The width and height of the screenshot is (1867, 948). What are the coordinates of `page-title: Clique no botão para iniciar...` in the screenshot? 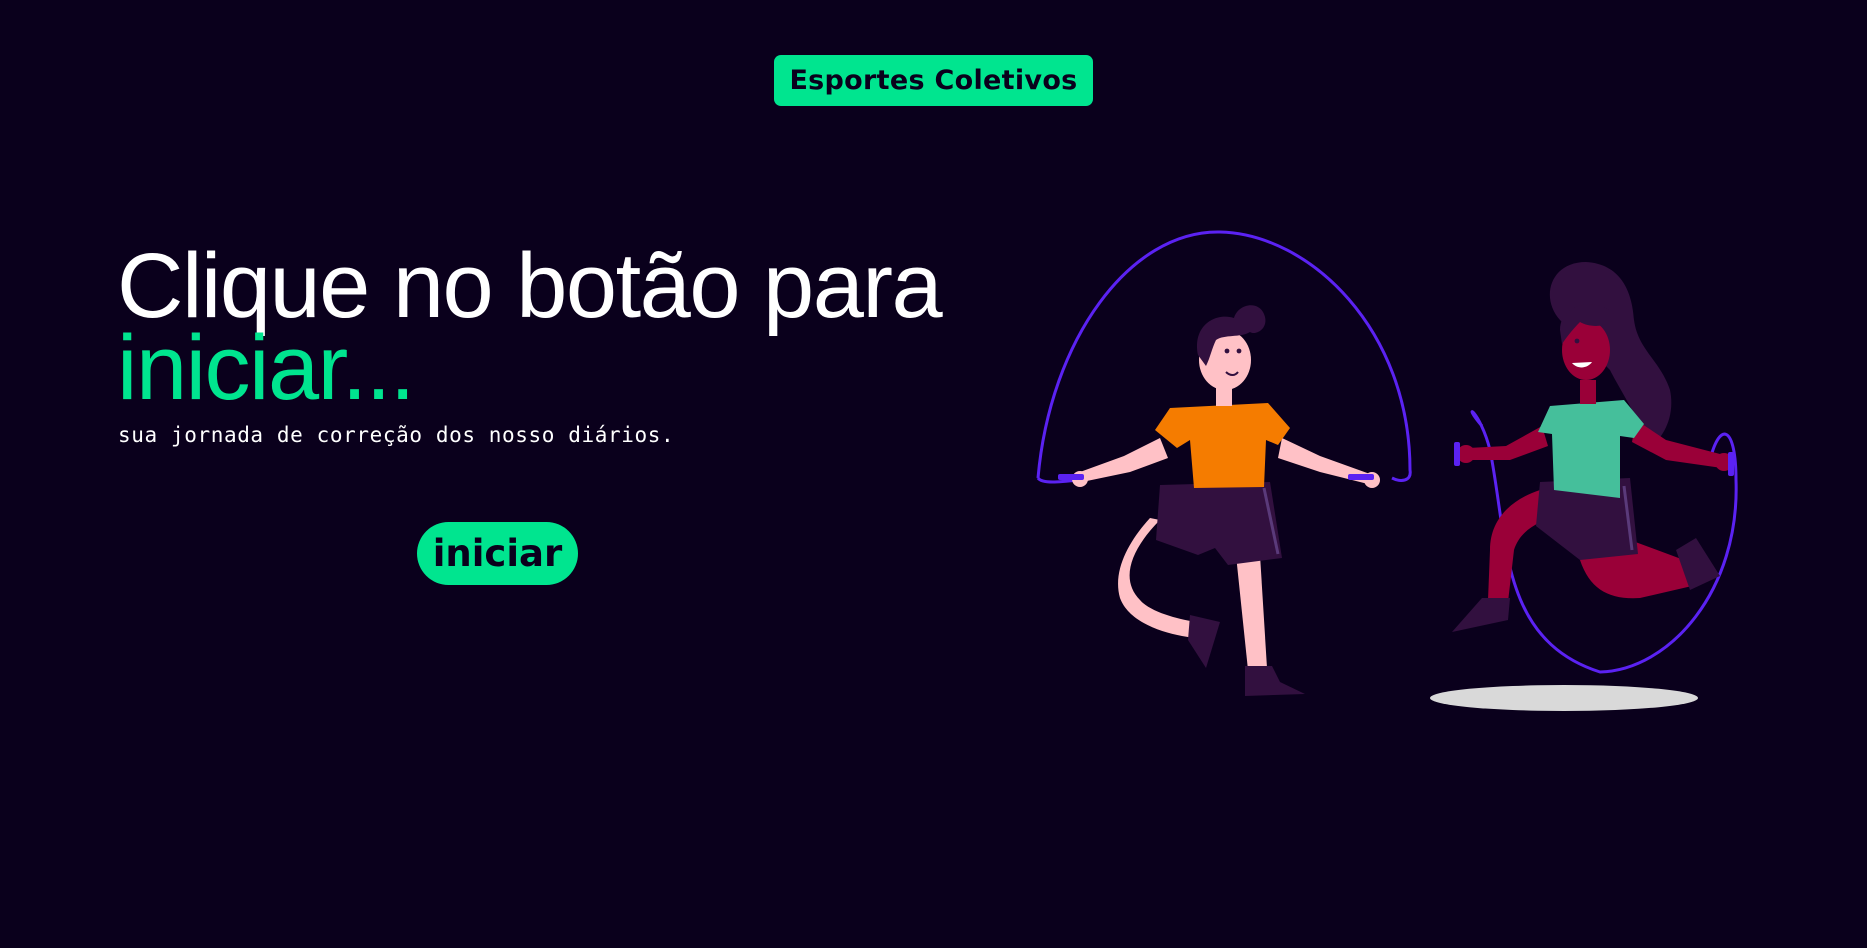 It's located at (530, 327).